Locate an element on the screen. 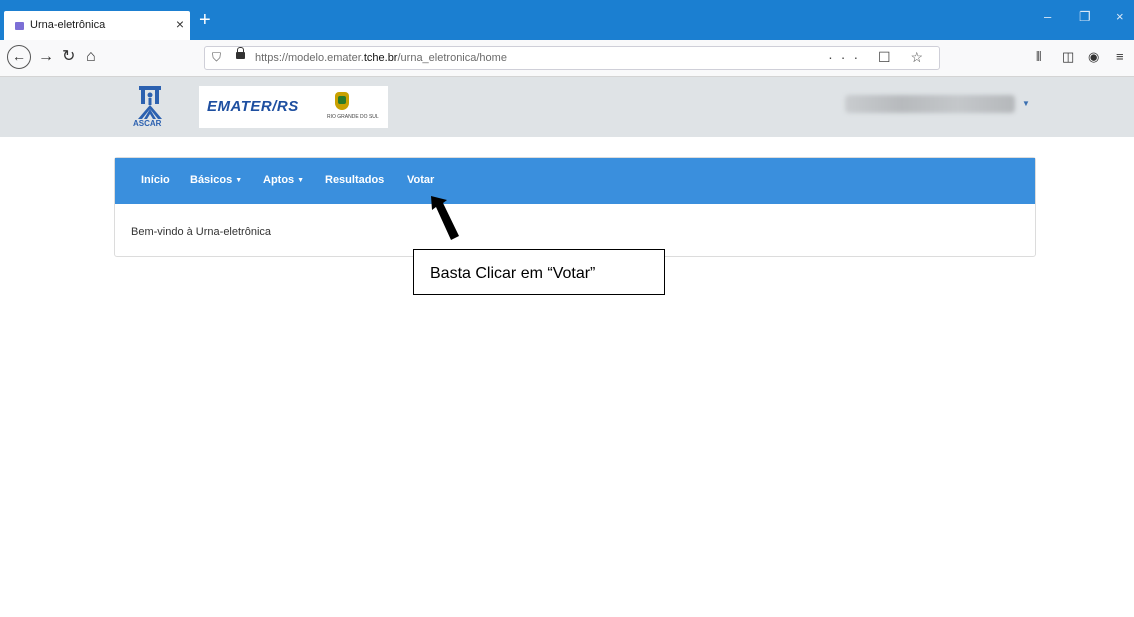 The width and height of the screenshot is (1134, 617). tracking-shield-icon: ⛉ is located at coordinates (216, 57).